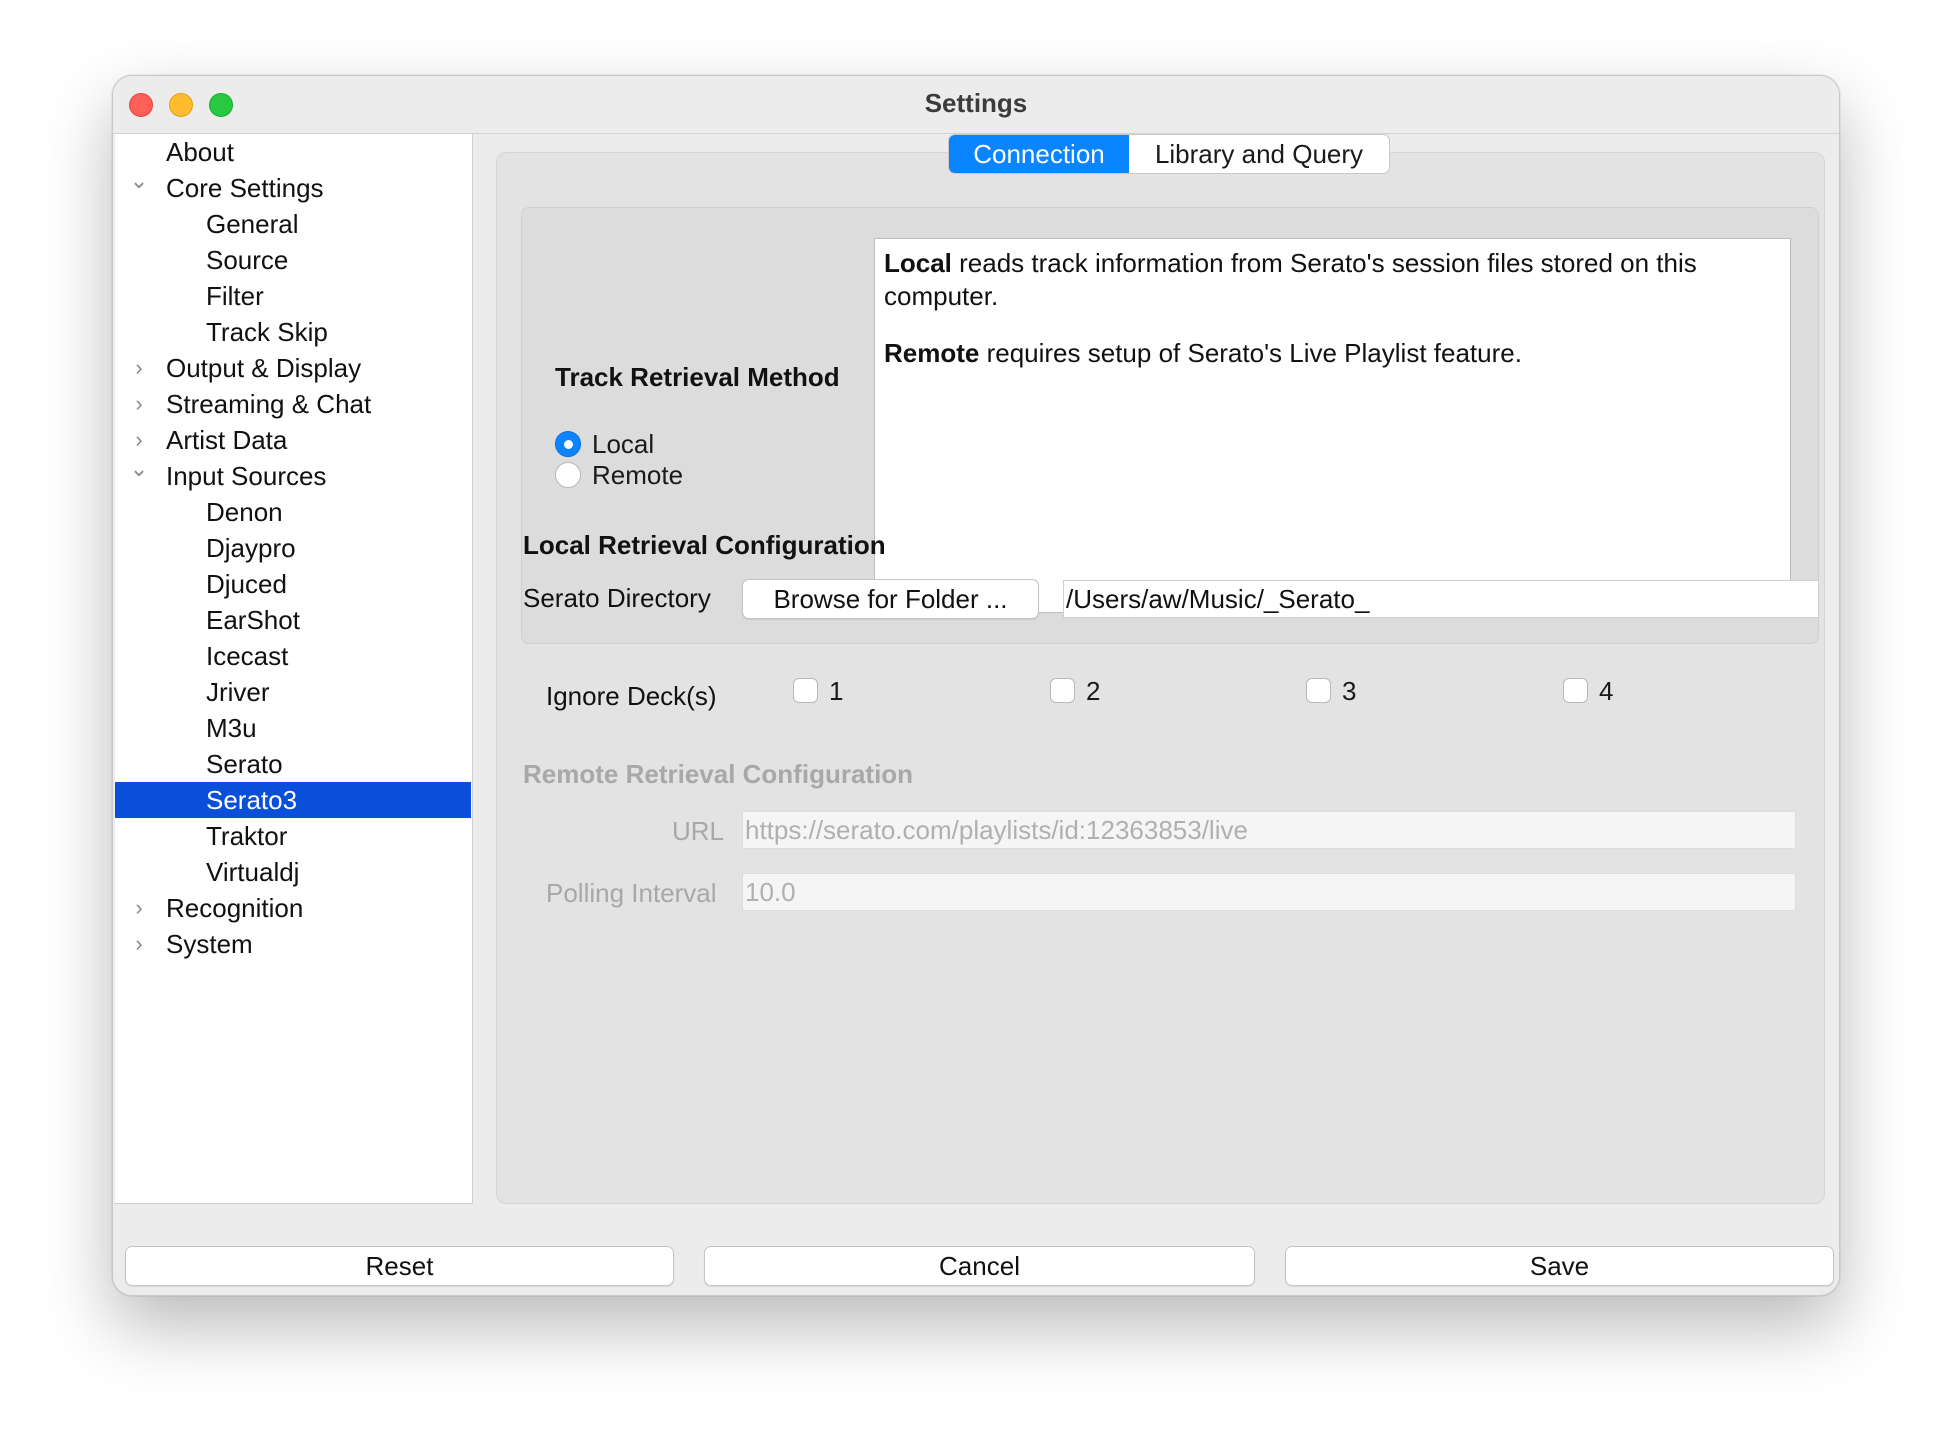 Image resolution: width=1946 pixels, height=1440 pixels. Describe the element at coordinates (247, 260) in the screenshot. I see `sidebar-item-label: Source` at that location.